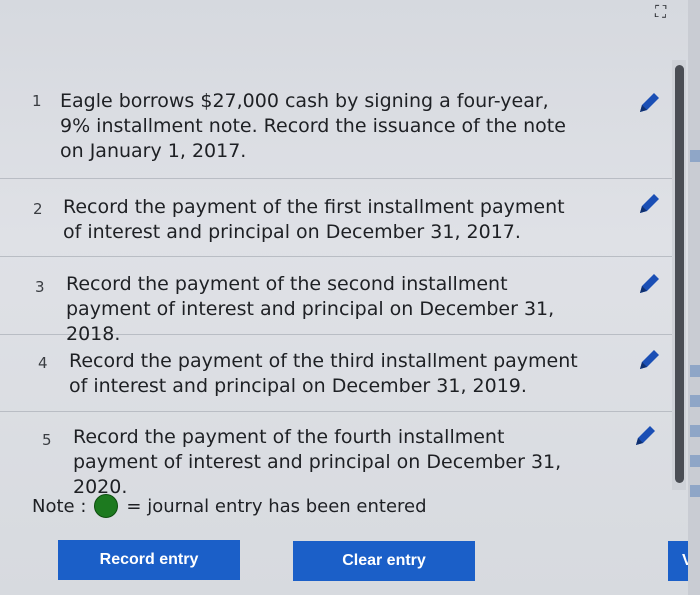  What do you see at coordinates (106, 506) in the screenshot?
I see `entered-indicator-dot` at bounding box center [106, 506].